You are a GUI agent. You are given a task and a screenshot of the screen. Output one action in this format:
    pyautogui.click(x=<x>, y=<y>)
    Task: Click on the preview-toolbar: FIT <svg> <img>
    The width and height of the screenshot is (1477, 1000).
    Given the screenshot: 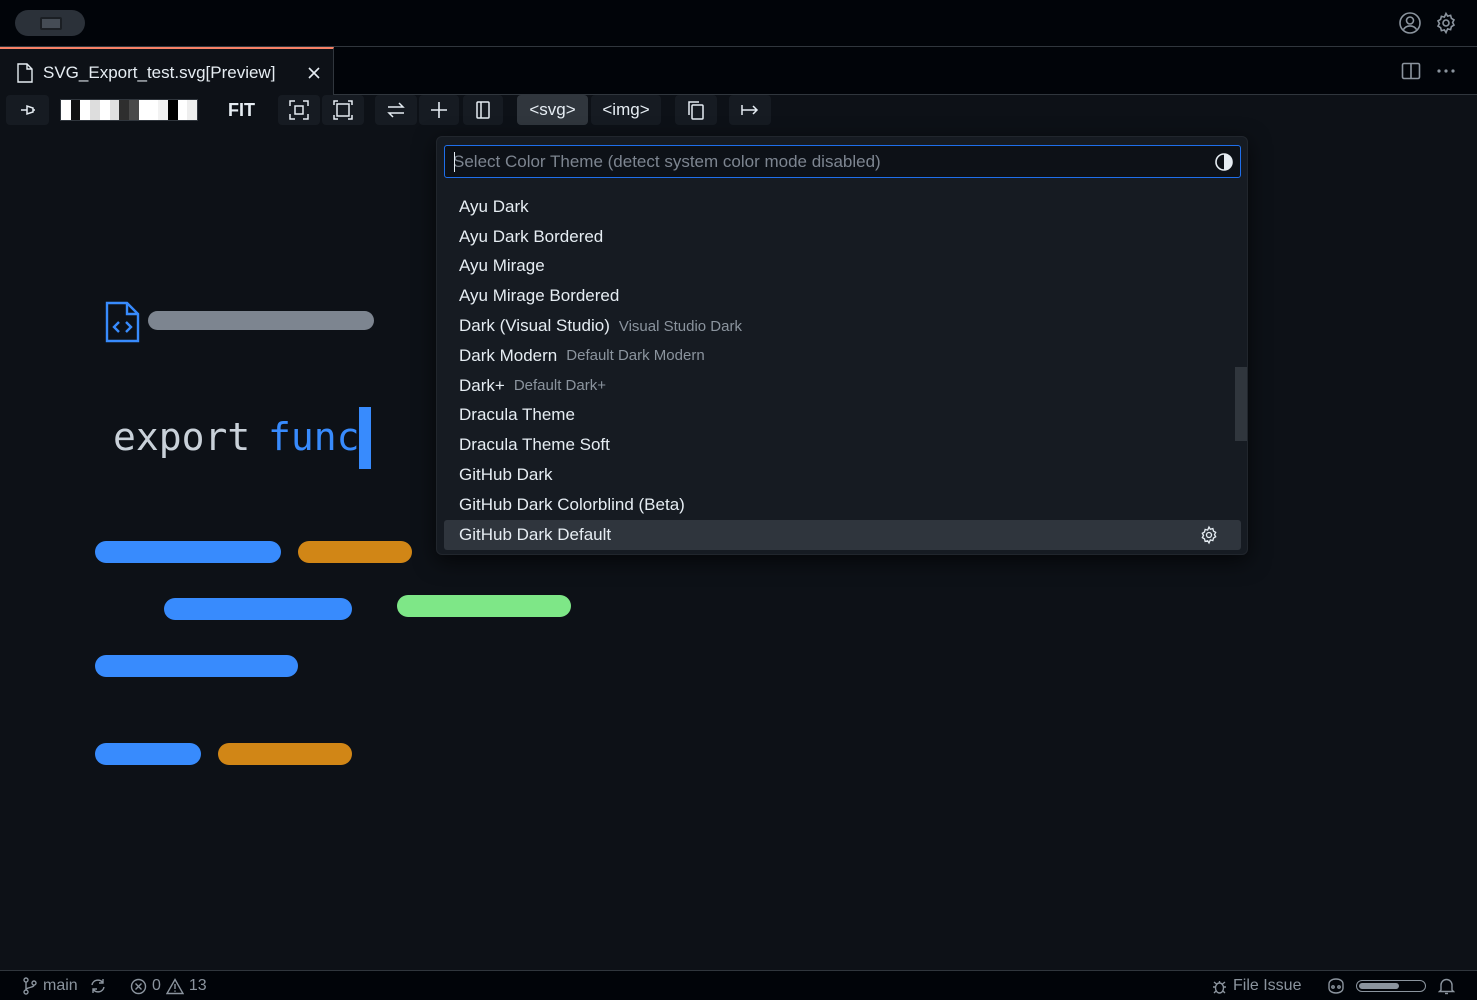 What is the action you would take?
    pyautogui.click(x=738, y=111)
    